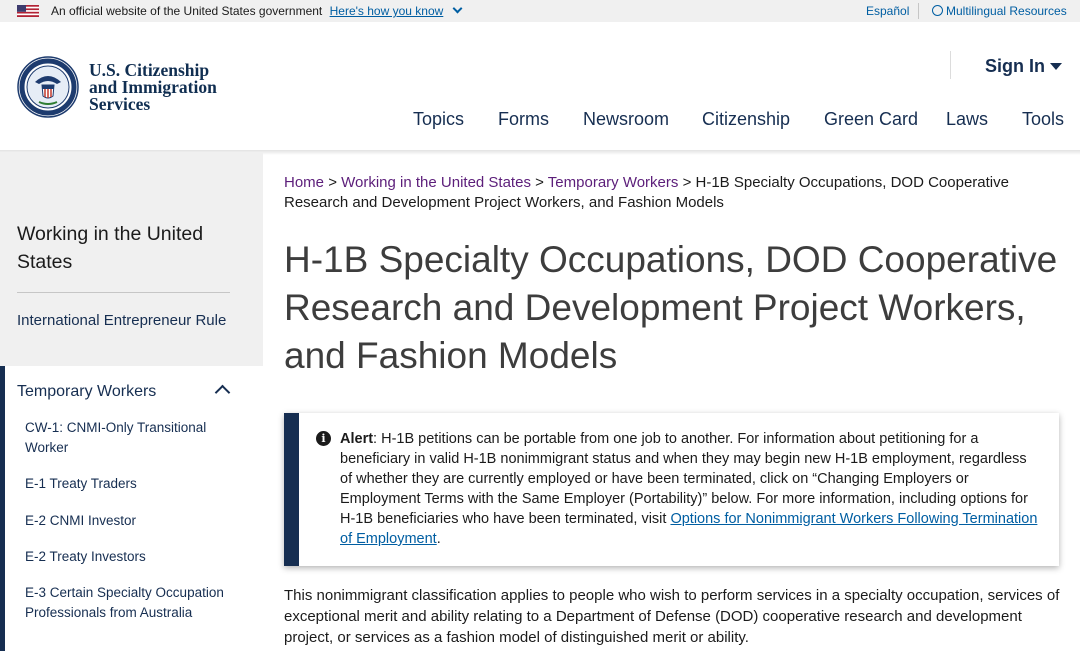  Describe the element at coordinates (746, 119) in the screenshot. I see `nav-citizenship: Citizenship` at that location.